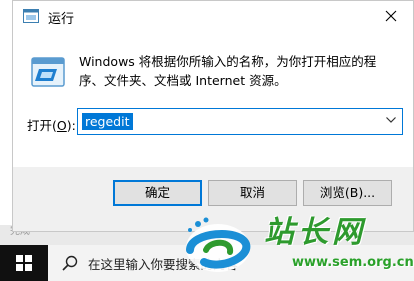 The height and width of the screenshot is (281, 414). What do you see at coordinates (61, 19) in the screenshot?
I see `window-title: 运行` at bounding box center [61, 19].